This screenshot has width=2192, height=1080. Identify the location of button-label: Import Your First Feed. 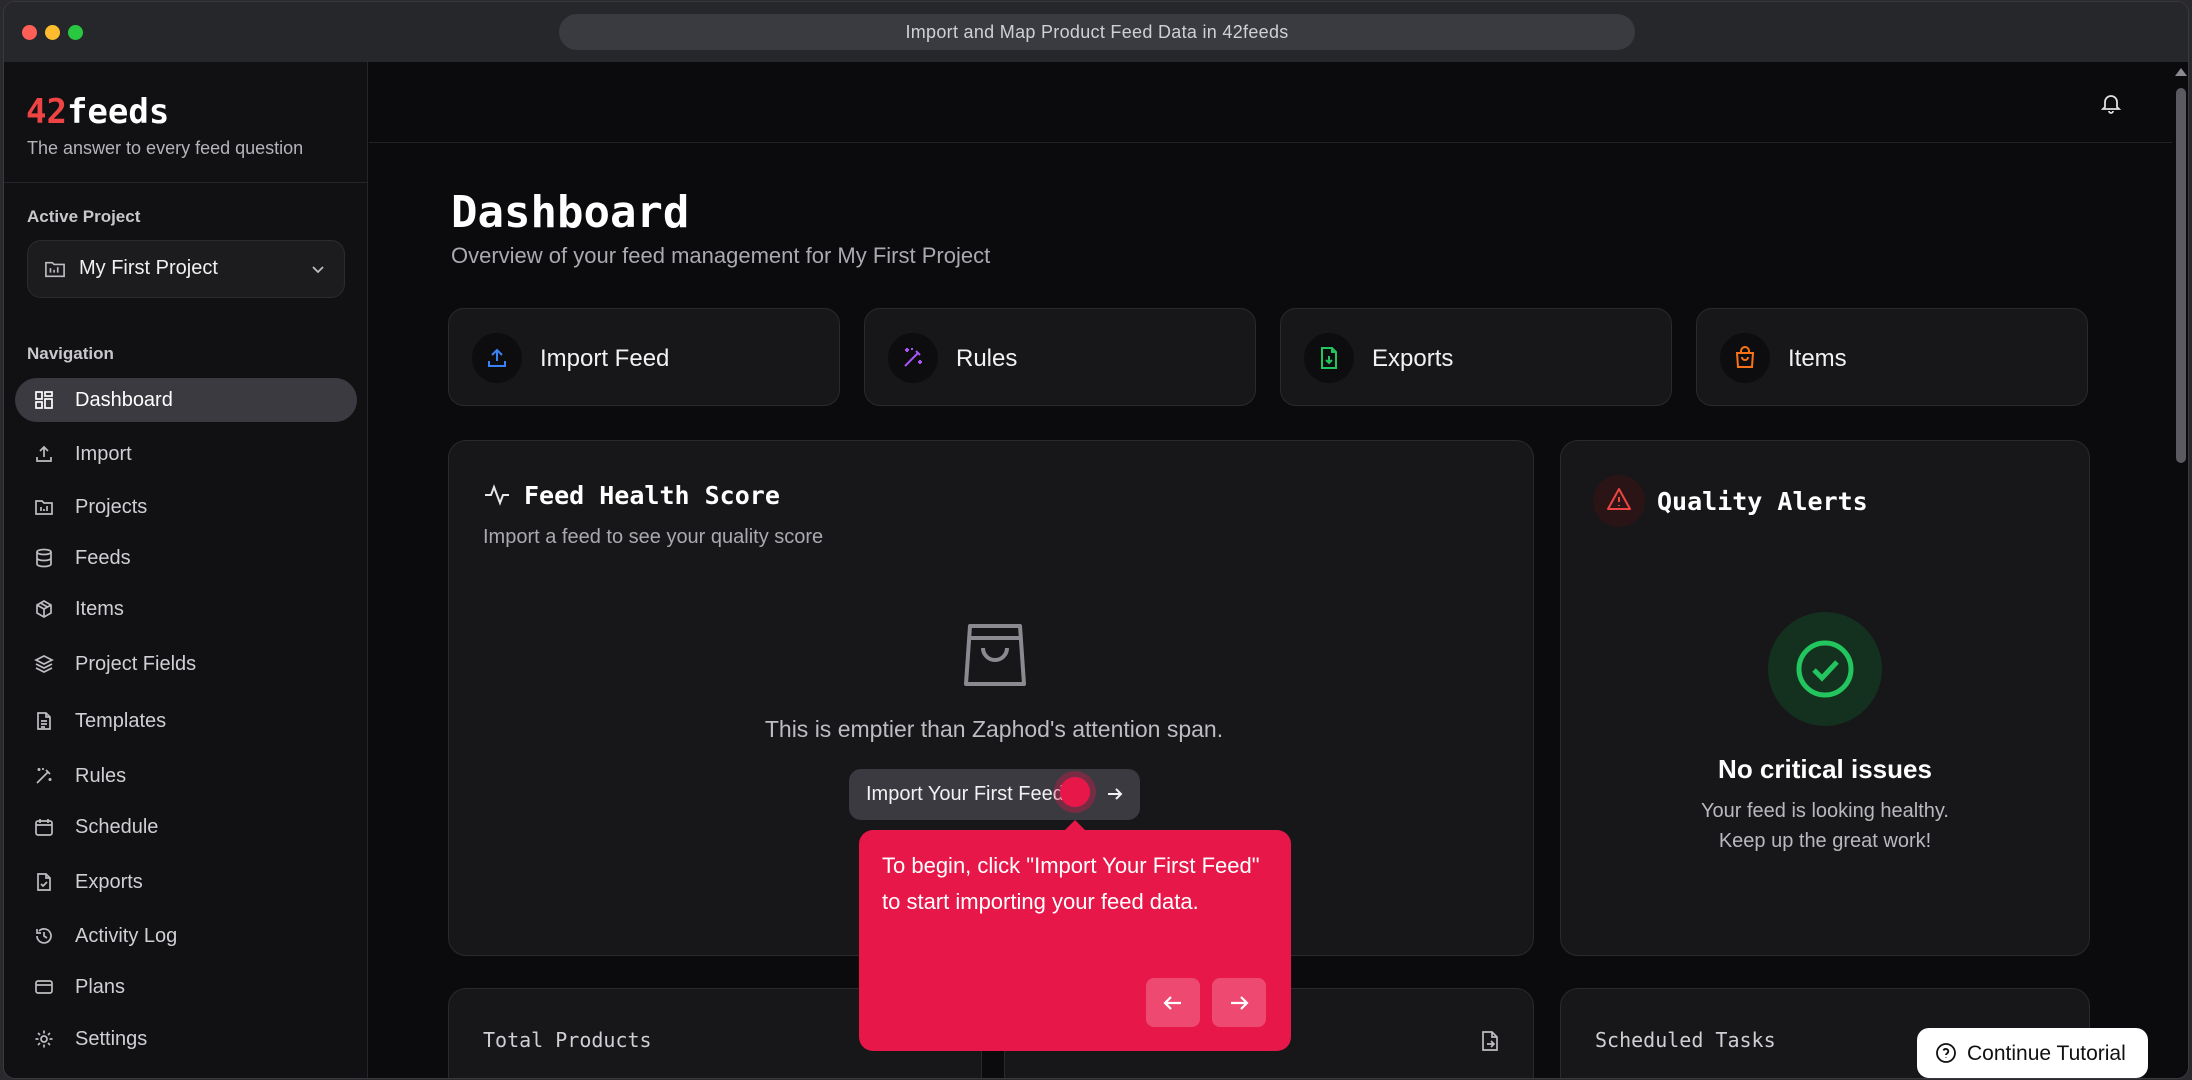
(965, 794).